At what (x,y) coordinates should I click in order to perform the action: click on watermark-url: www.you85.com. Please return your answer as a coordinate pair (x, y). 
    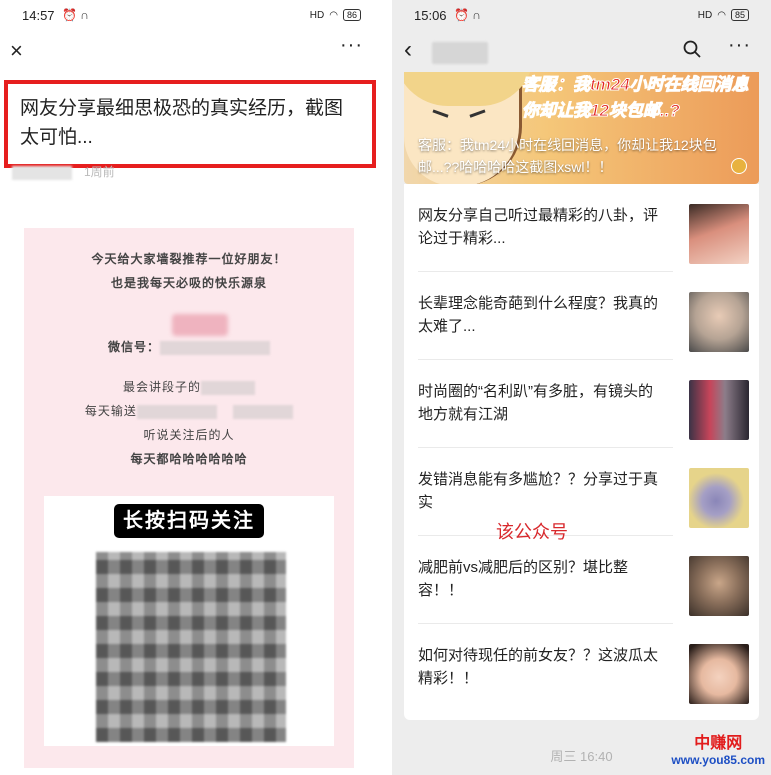
    Looking at the image, I should click on (718, 760).